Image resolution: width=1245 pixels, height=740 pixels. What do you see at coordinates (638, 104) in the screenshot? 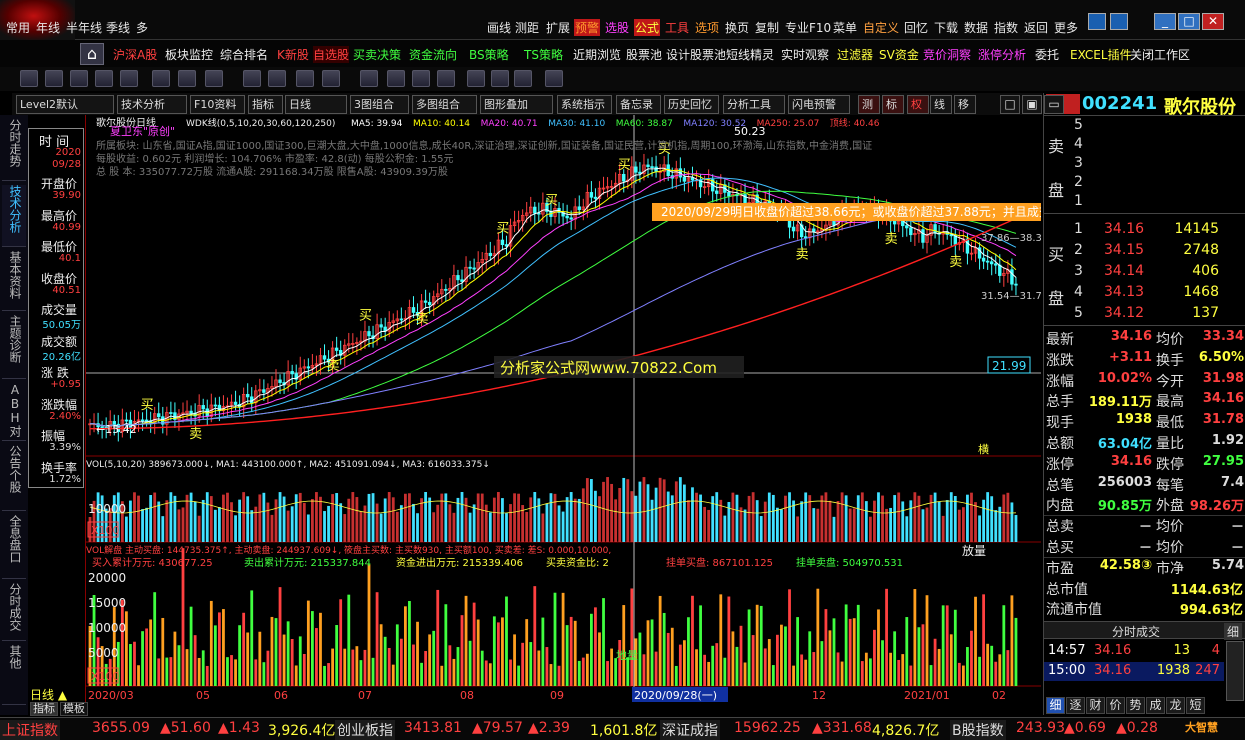
I see `toolbar-9: 备忘录` at bounding box center [638, 104].